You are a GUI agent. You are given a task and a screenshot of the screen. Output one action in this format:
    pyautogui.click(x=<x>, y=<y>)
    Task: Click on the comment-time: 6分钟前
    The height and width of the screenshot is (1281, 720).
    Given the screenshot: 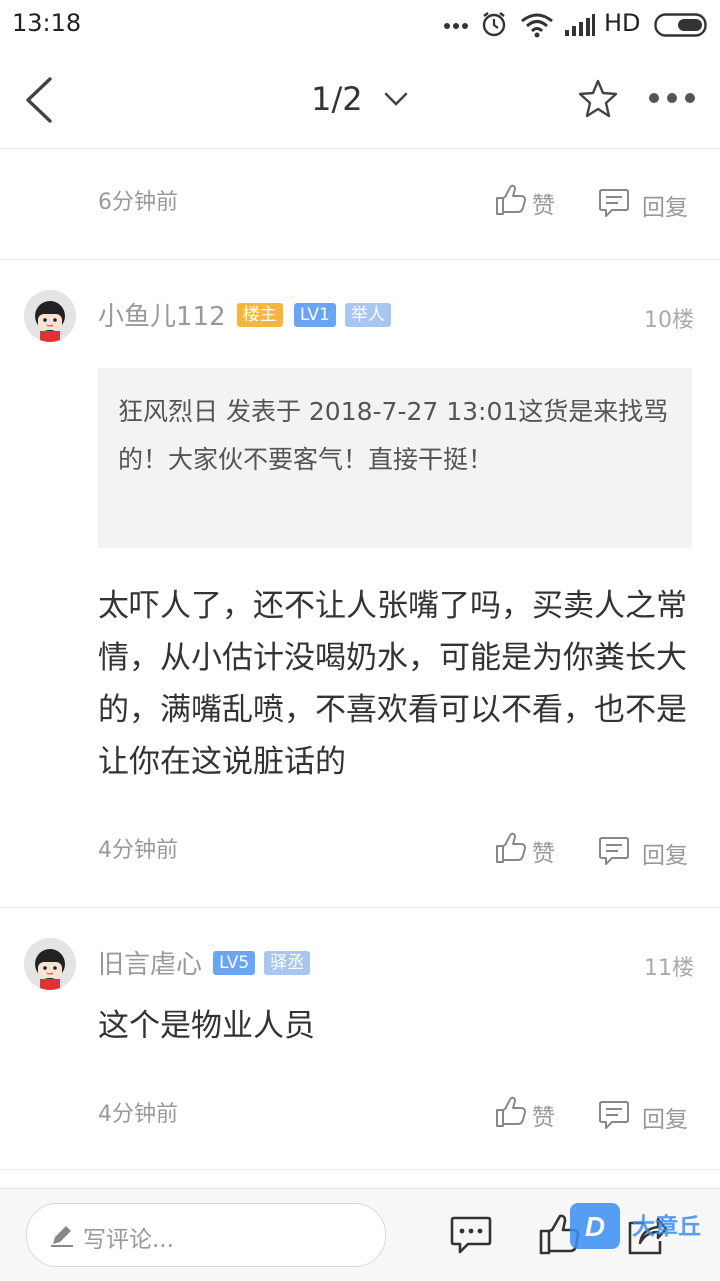 What is the action you would take?
    pyautogui.click(x=138, y=202)
    